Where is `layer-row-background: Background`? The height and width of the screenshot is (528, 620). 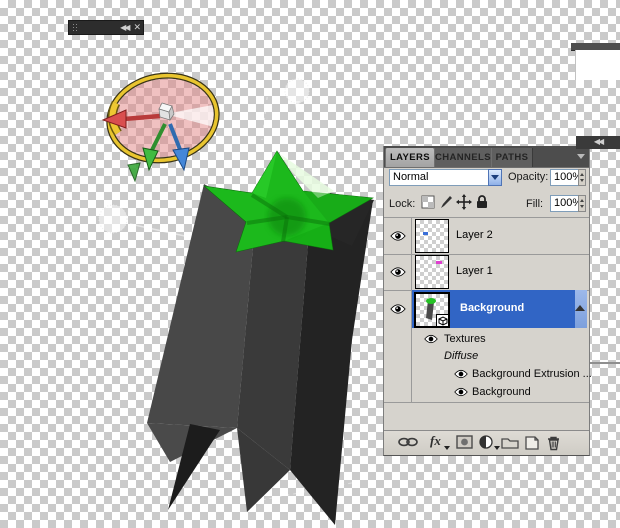
layer-row-background: Background is located at coordinates (486, 309).